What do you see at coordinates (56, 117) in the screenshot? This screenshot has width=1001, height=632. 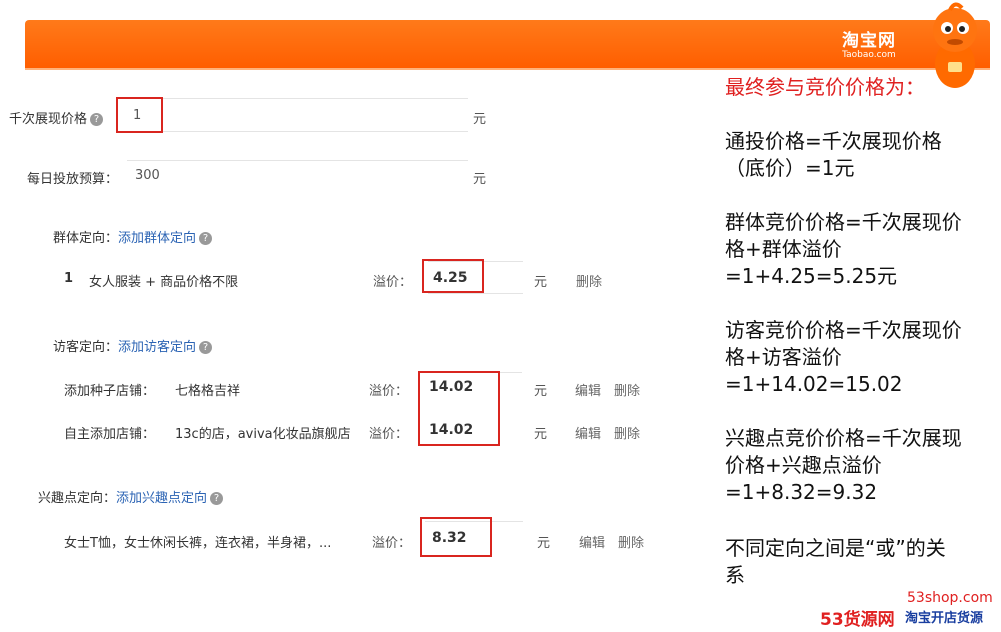 I see `cpm-label: 千次展现价格?` at bounding box center [56, 117].